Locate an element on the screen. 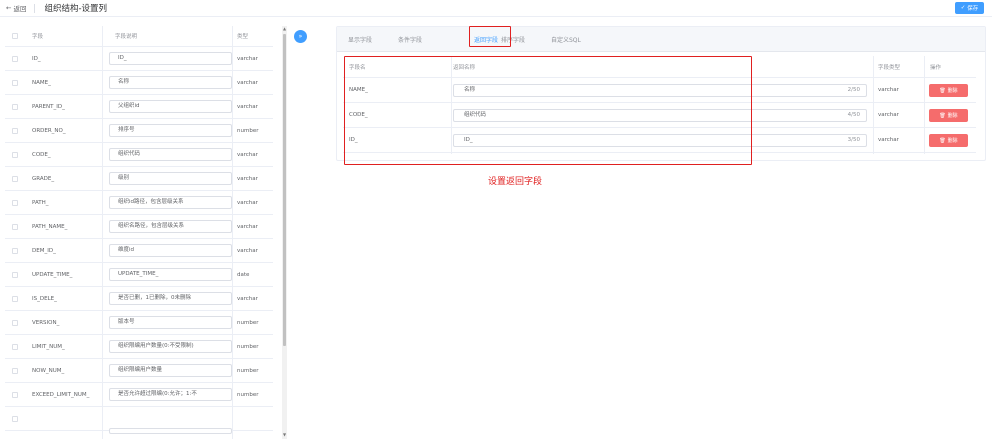  field-name: LIMIT_NUM_ is located at coordinates (48, 346).